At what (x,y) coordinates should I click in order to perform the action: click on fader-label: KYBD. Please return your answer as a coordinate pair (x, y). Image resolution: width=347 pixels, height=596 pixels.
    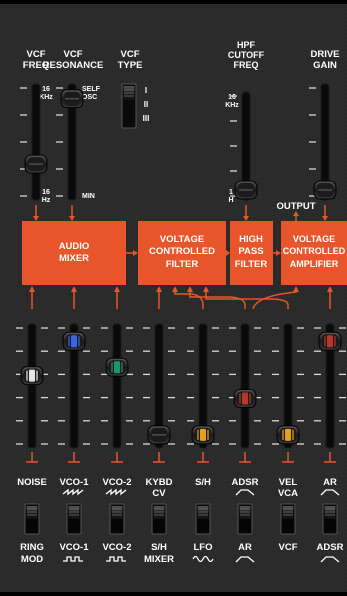
    Looking at the image, I should click on (159, 482).